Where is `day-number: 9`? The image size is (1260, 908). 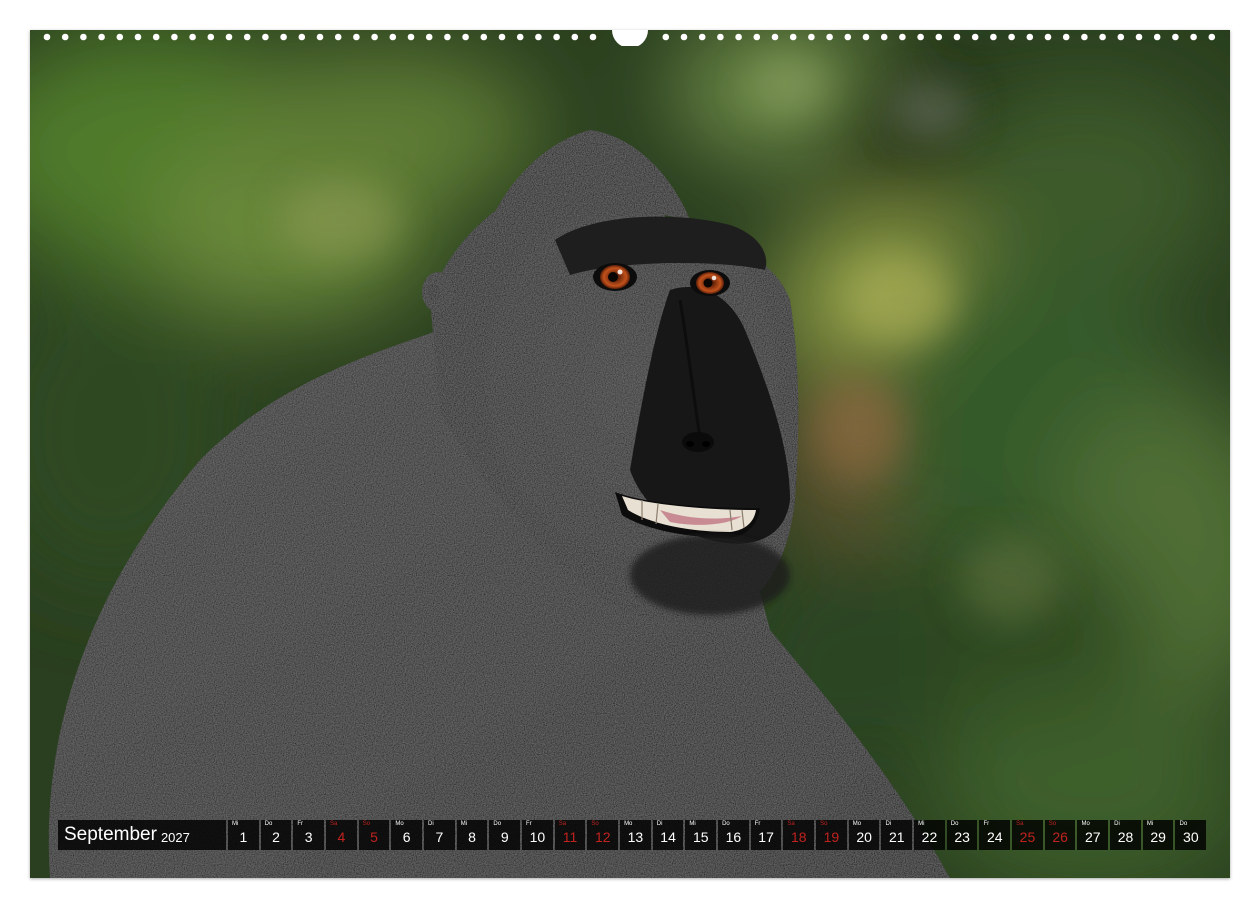
day-number: 9 is located at coordinates (504, 836).